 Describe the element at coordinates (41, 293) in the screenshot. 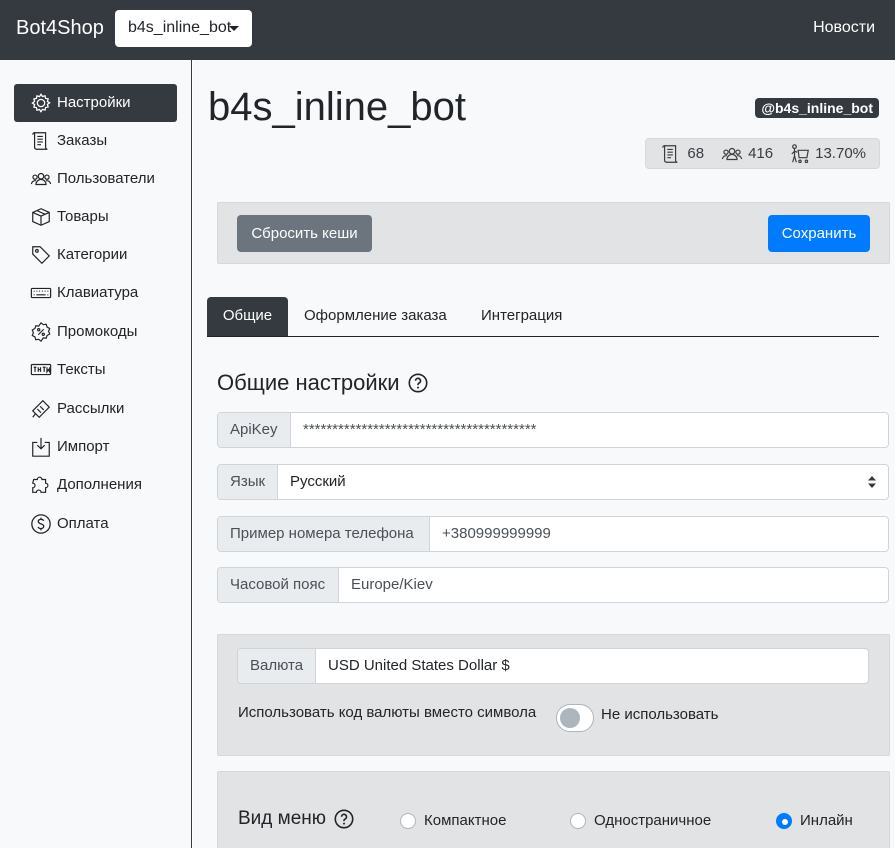

I see `keyboard-icon` at that location.